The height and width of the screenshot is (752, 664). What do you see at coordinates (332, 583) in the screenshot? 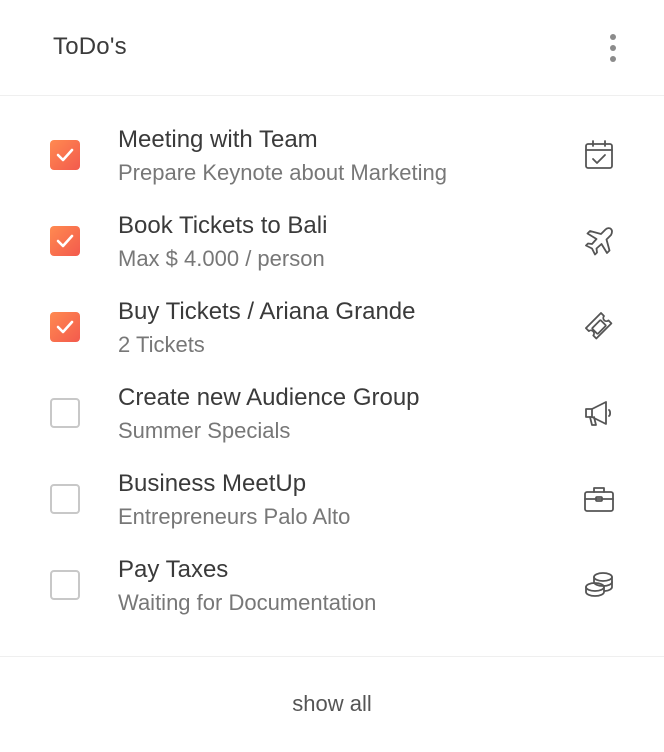
I see `todo-item: Pay Taxes Waiting for Documentation` at bounding box center [332, 583].